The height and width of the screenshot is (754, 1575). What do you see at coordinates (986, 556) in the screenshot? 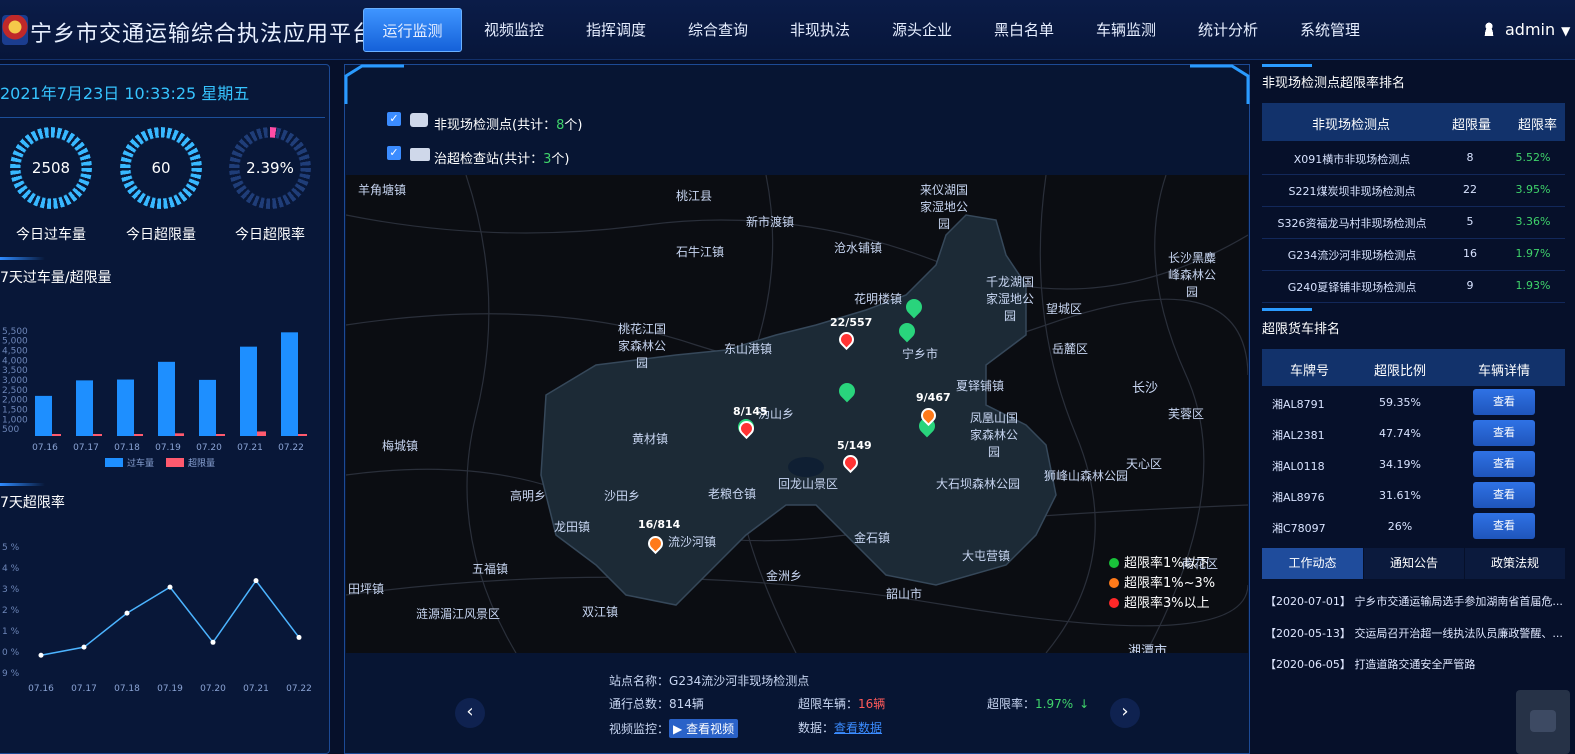
I see `map-place-label: 大屯营镇` at bounding box center [986, 556].